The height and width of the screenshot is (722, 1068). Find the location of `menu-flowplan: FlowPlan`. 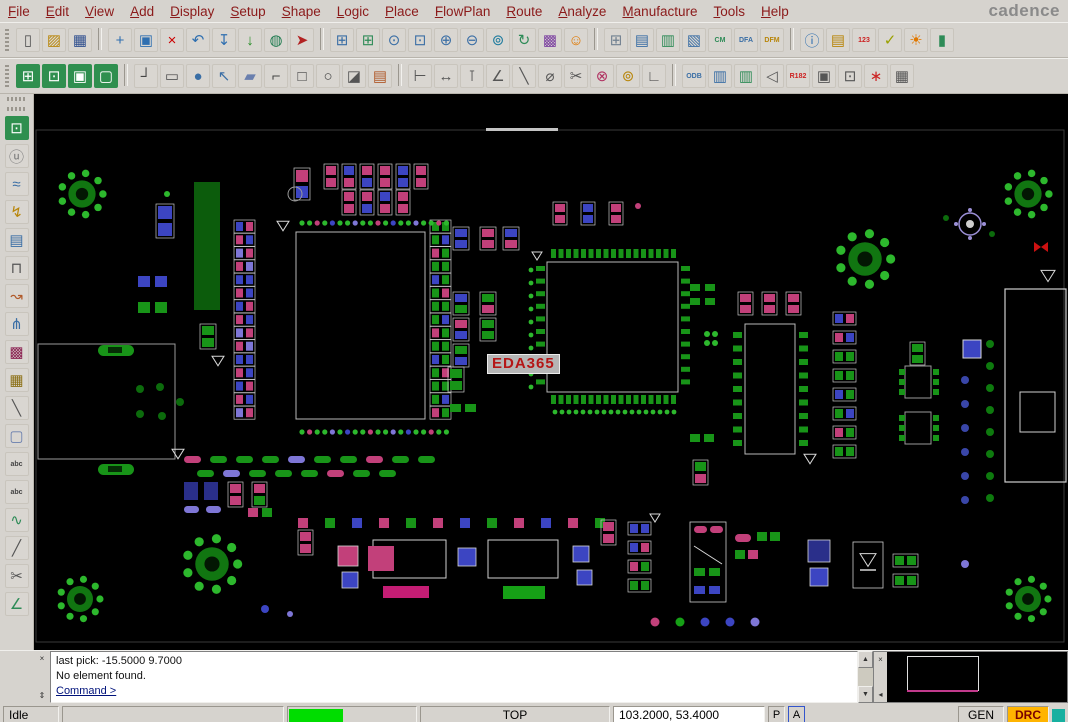

menu-flowplan: FlowPlan is located at coordinates (463, 11).